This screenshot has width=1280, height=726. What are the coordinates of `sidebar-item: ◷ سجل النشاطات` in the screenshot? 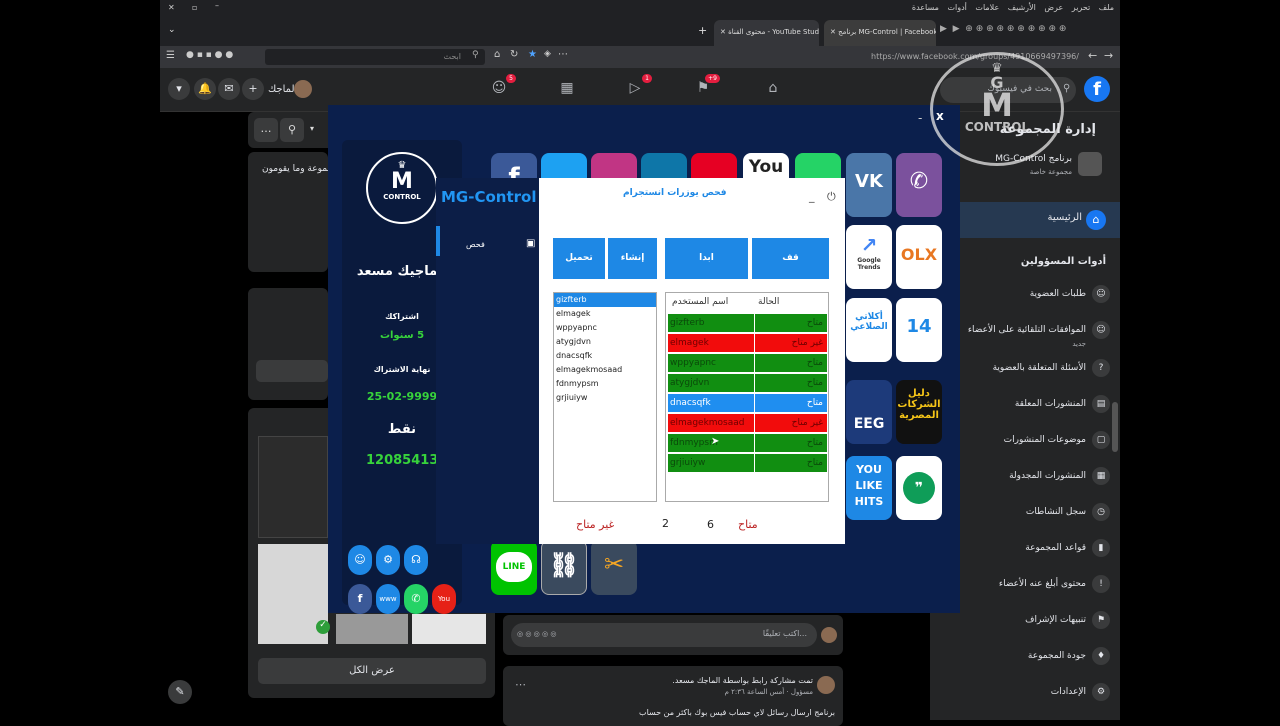 It's located at (1024, 512).